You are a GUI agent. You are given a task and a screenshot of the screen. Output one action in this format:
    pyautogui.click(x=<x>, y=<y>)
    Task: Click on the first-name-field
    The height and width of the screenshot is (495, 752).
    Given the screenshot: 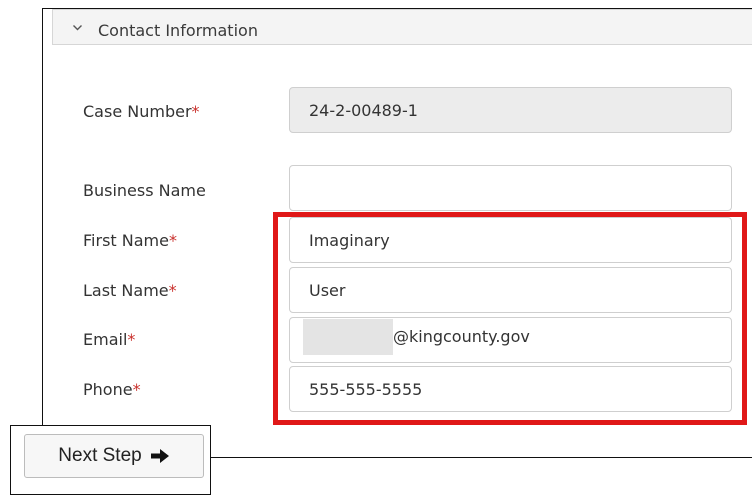 What is the action you would take?
    pyautogui.click(x=510, y=240)
    